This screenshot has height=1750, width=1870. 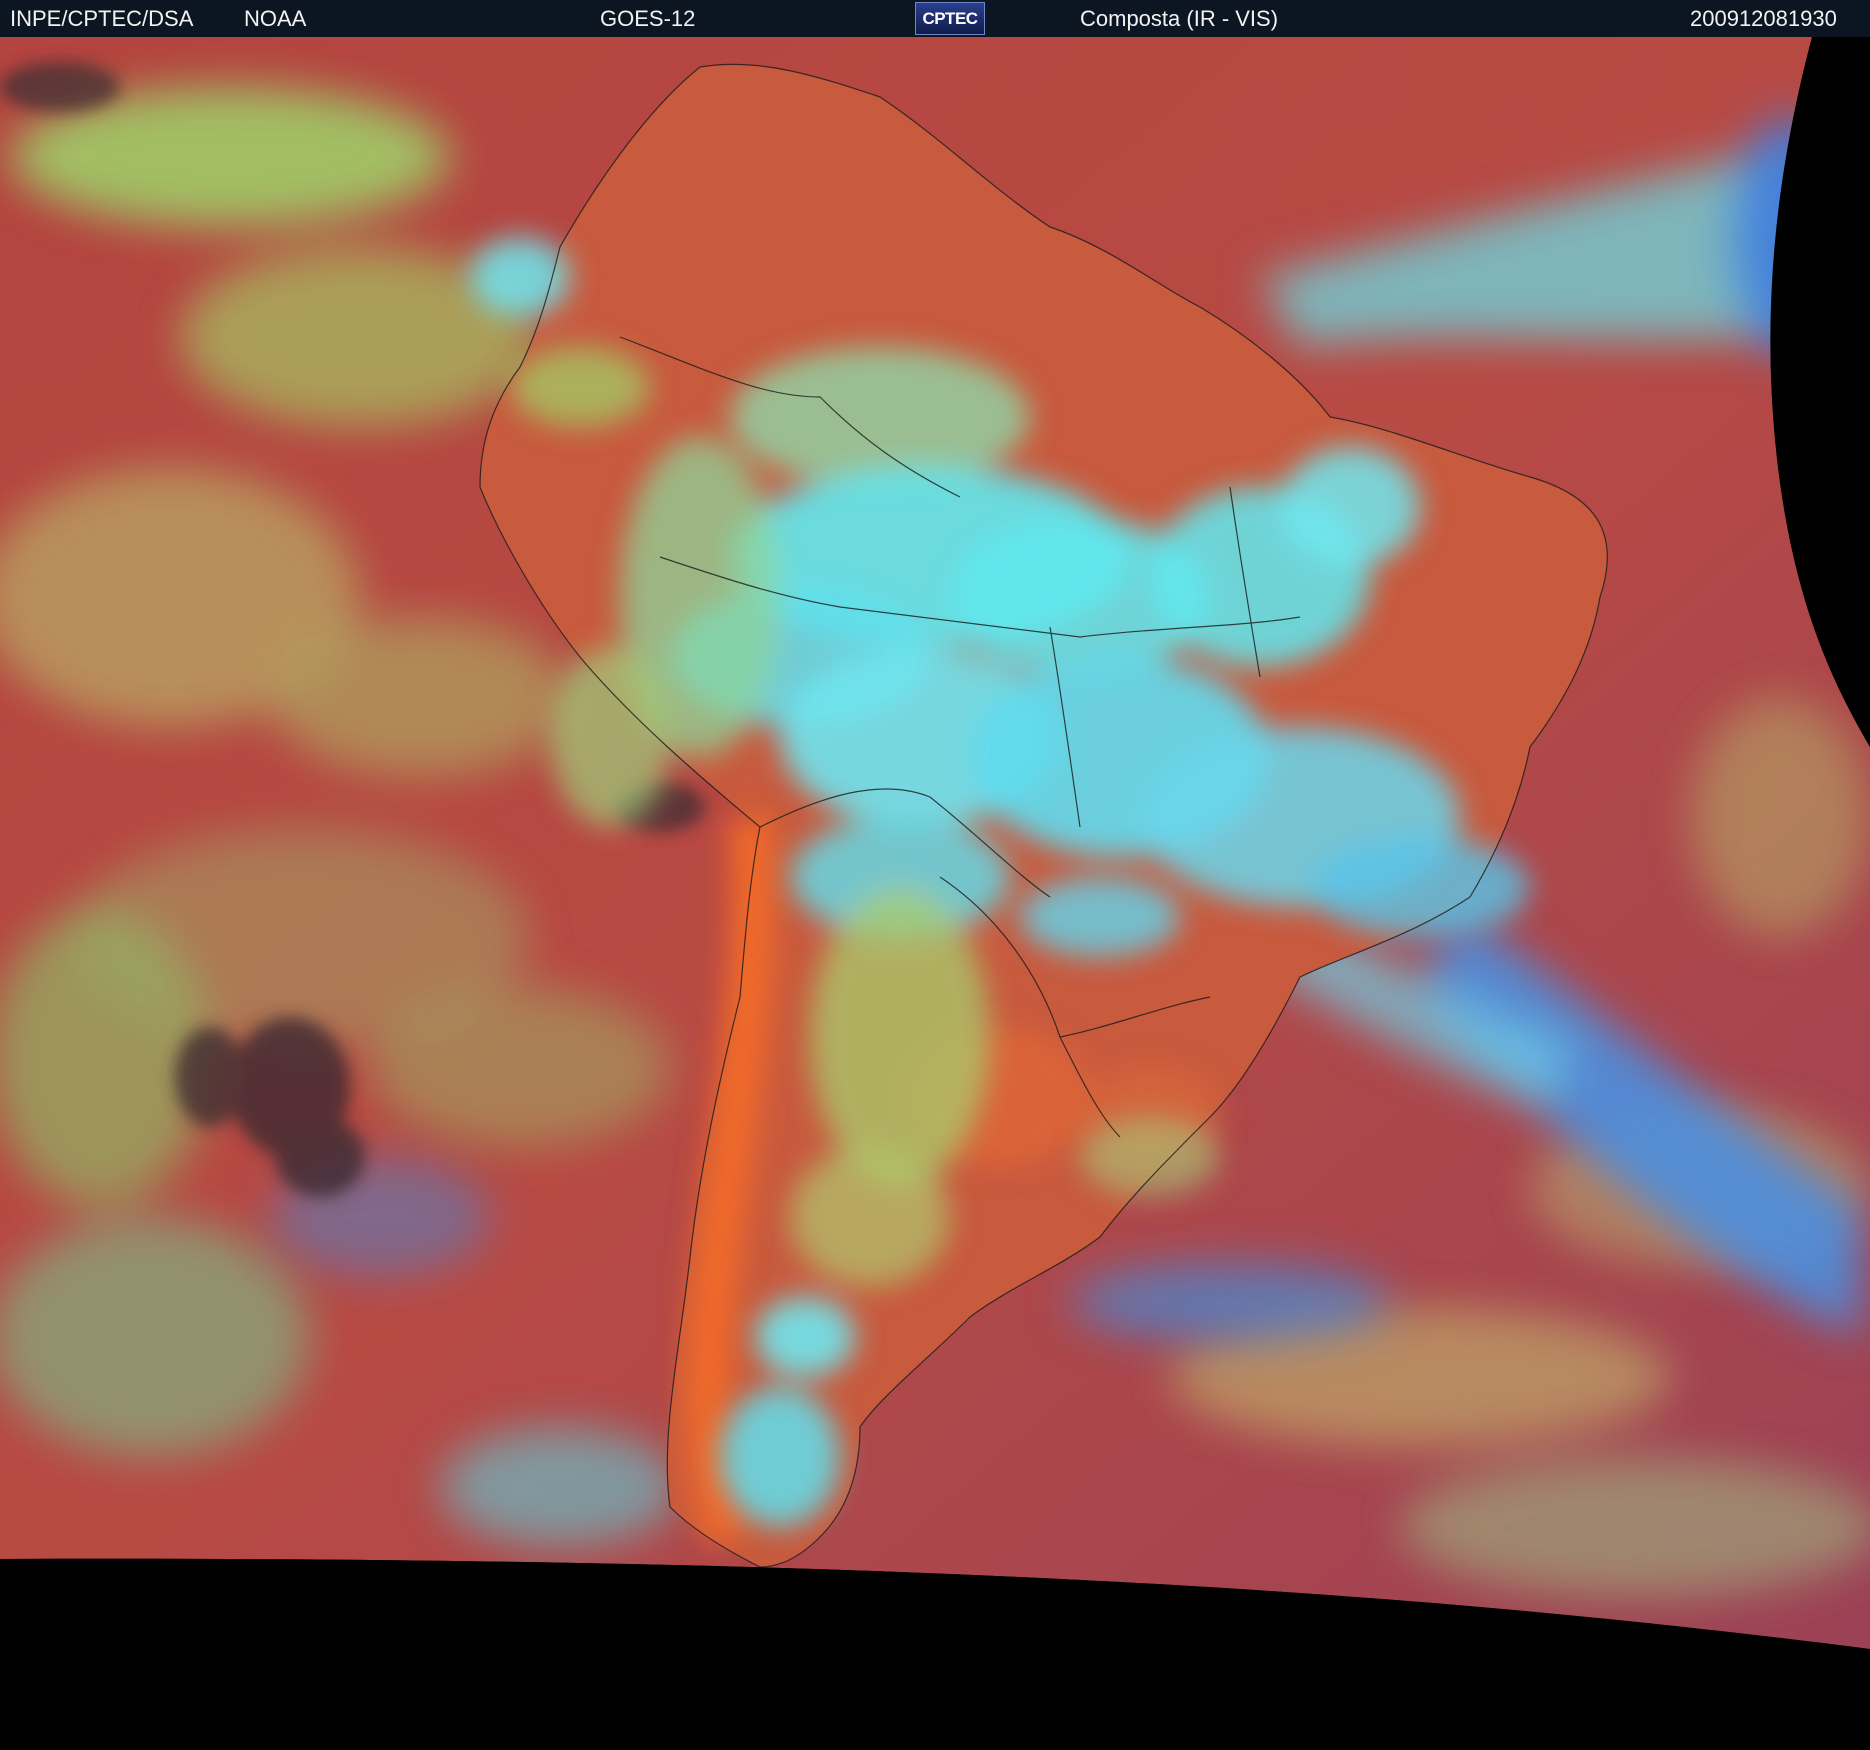 I want to click on cptec-logo: CPTEC, so click(x=950, y=18).